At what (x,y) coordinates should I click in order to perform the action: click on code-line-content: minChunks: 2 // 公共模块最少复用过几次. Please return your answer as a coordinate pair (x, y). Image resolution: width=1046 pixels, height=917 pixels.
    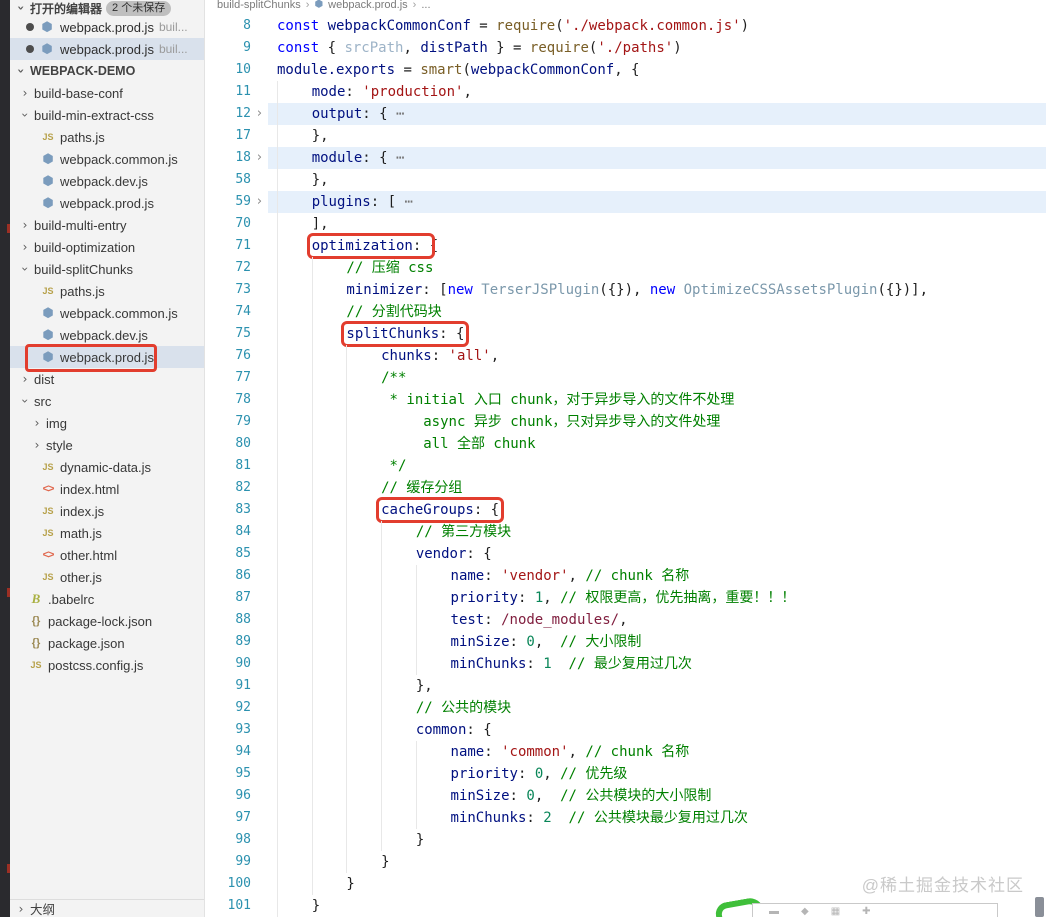
    Looking at the image, I should click on (657, 818).